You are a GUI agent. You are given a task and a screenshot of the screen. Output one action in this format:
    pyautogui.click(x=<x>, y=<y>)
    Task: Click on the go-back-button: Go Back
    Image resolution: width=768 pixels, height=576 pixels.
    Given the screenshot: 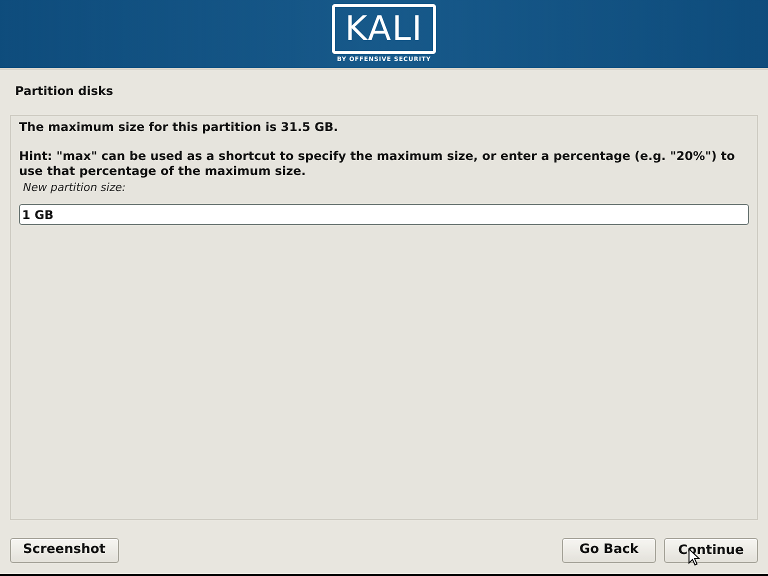 What is the action you would take?
    pyautogui.click(x=609, y=550)
    